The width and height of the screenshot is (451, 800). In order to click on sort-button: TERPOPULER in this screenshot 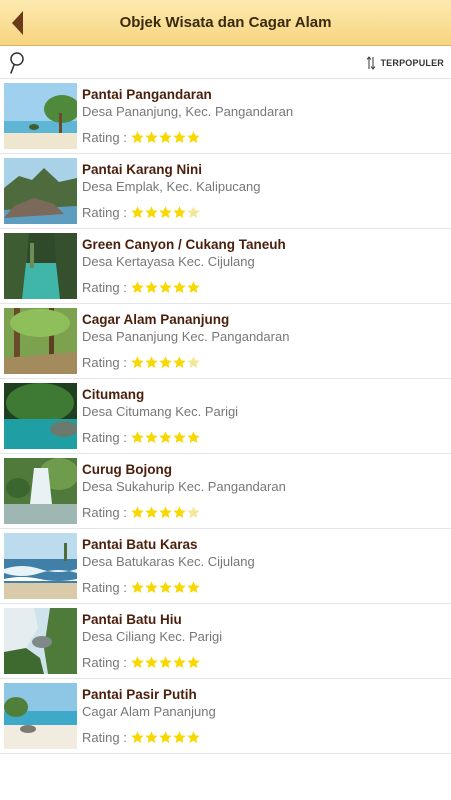, I will do `click(405, 63)`.